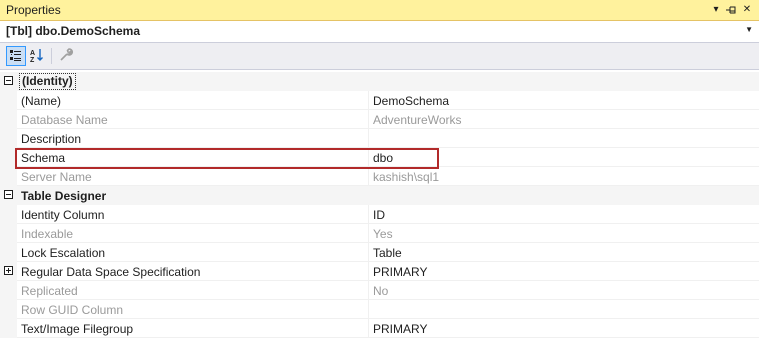 This screenshot has height=348, width=759. I want to click on property-name: Text/Image Filegroup, so click(77, 329).